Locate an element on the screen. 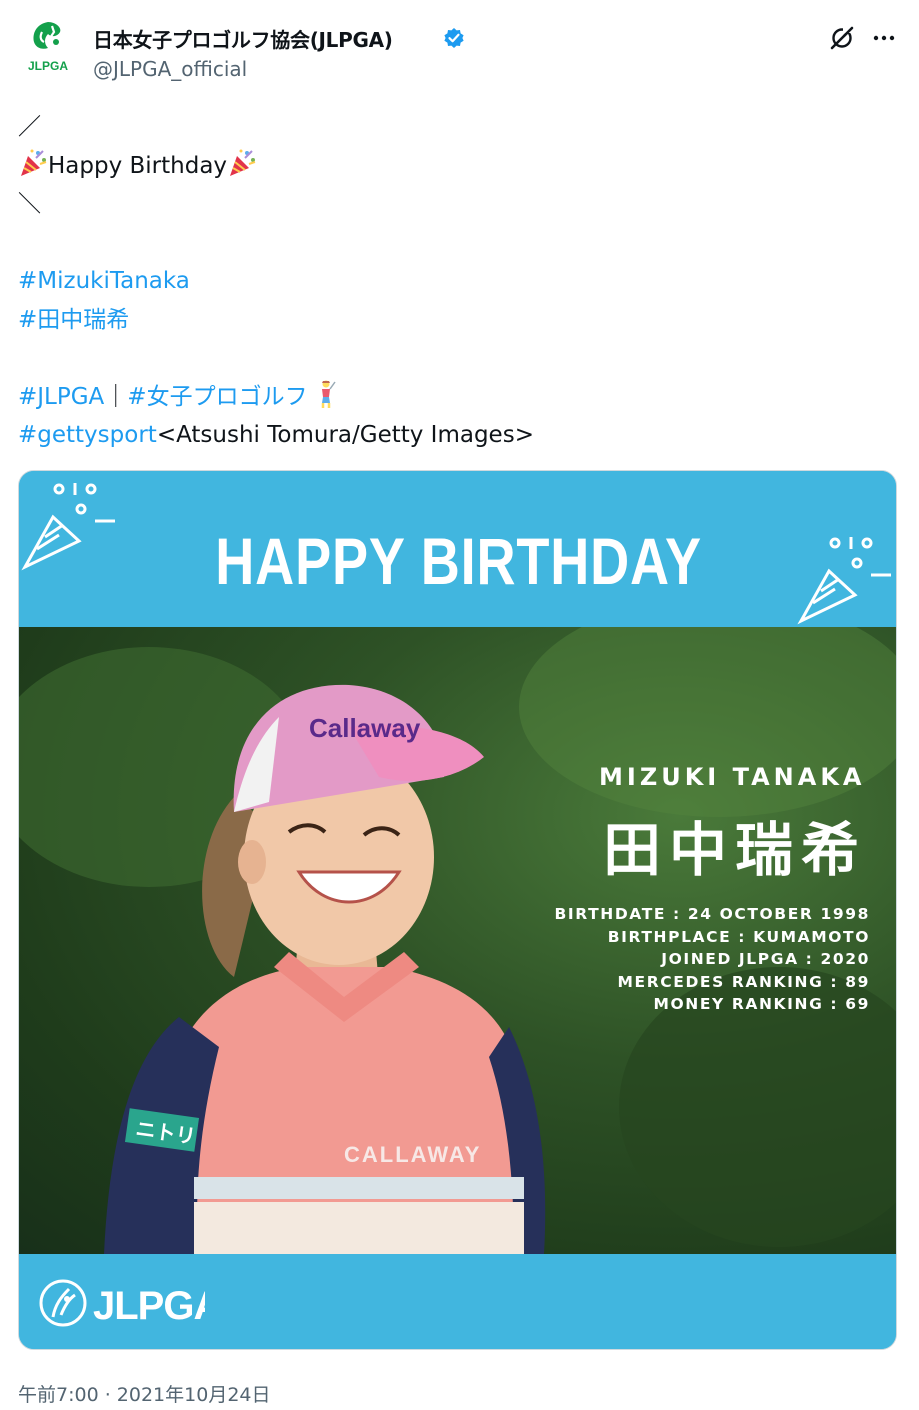 This screenshot has width=919, height=1410. hashtag-gettysport: #gettysport is located at coordinates (87, 435).